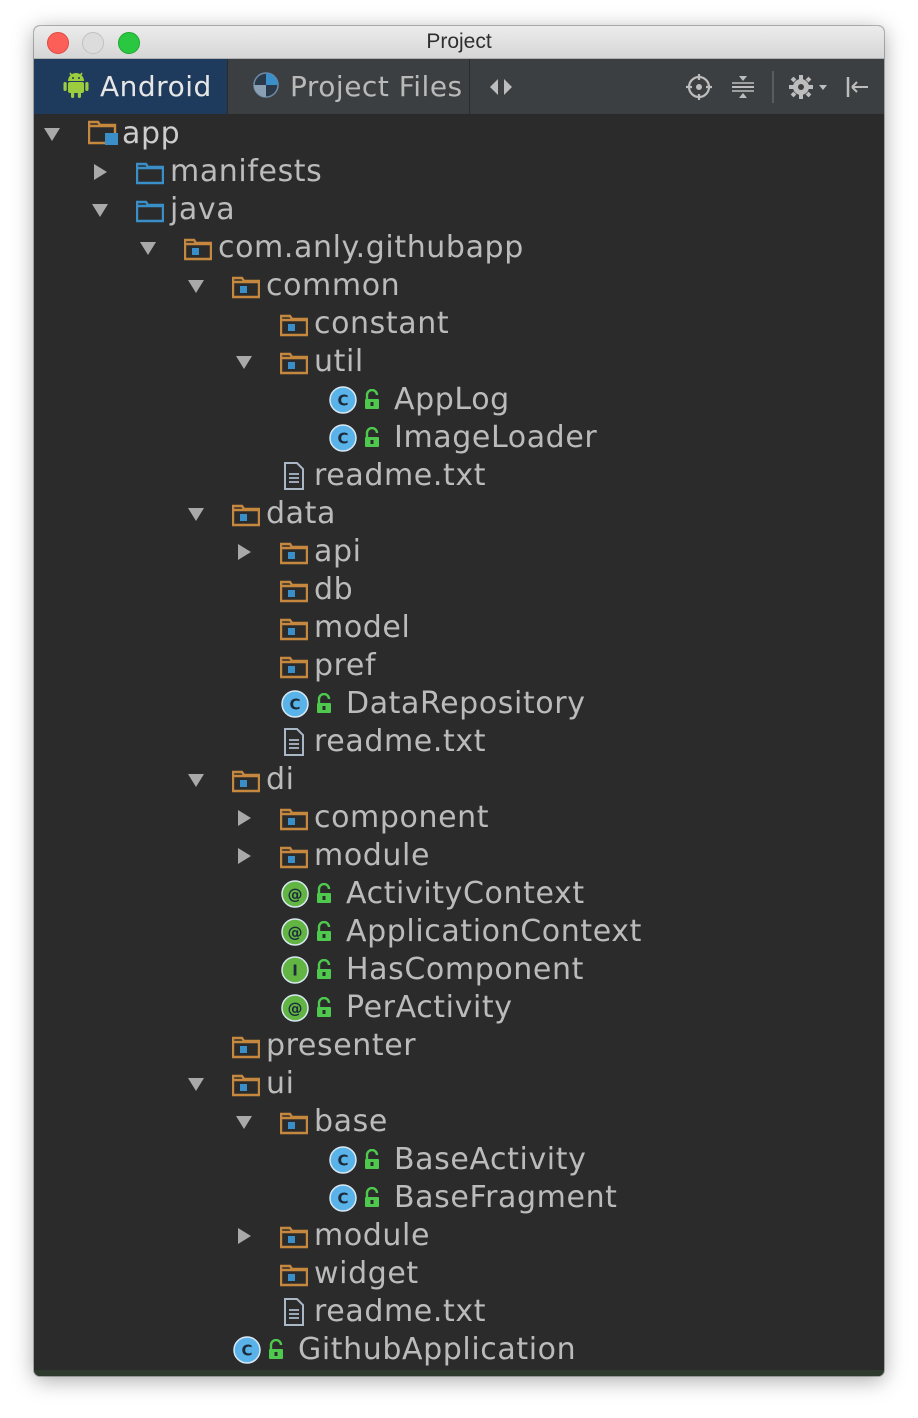 This screenshot has width=918, height=1418. What do you see at coordinates (459, 1046) in the screenshot?
I see `tree-node: presenter` at bounding box center [459, 1046].